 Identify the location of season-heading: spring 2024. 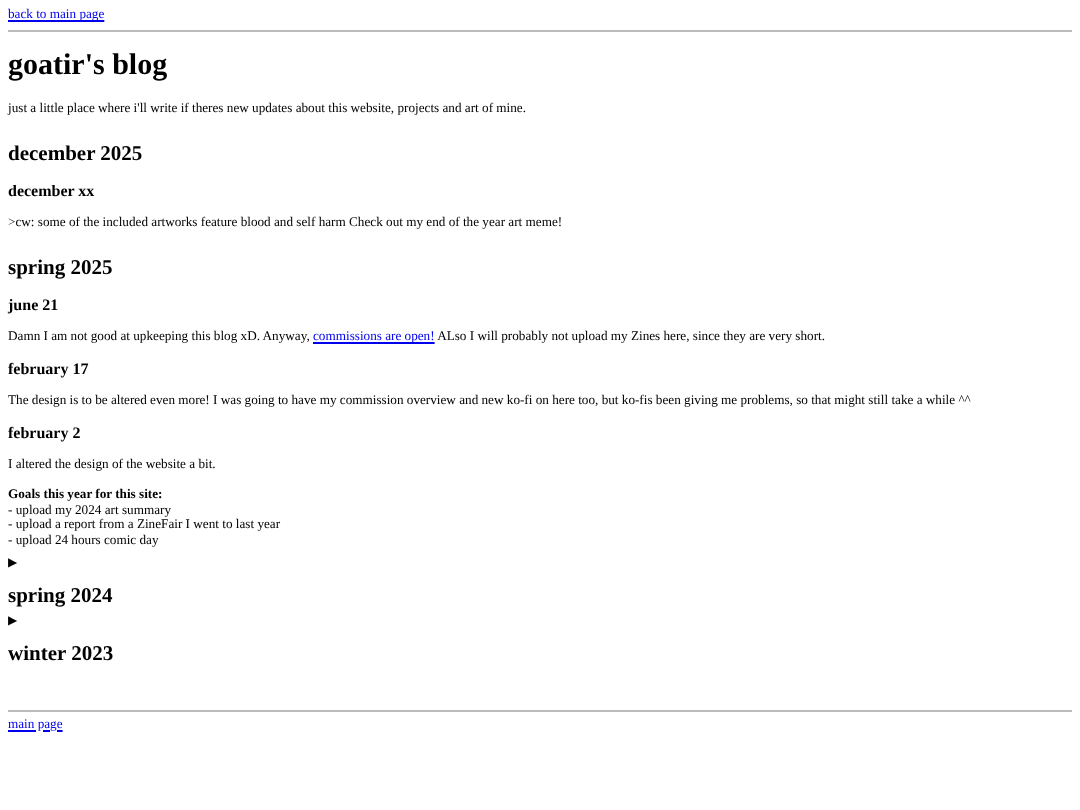
(60, 596).